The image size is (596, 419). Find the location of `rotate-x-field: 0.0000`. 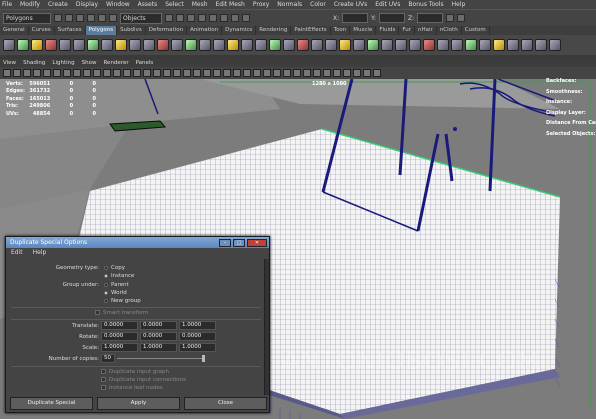

rotate-x-field: 0.0000 is located at coordinates (119, 336).